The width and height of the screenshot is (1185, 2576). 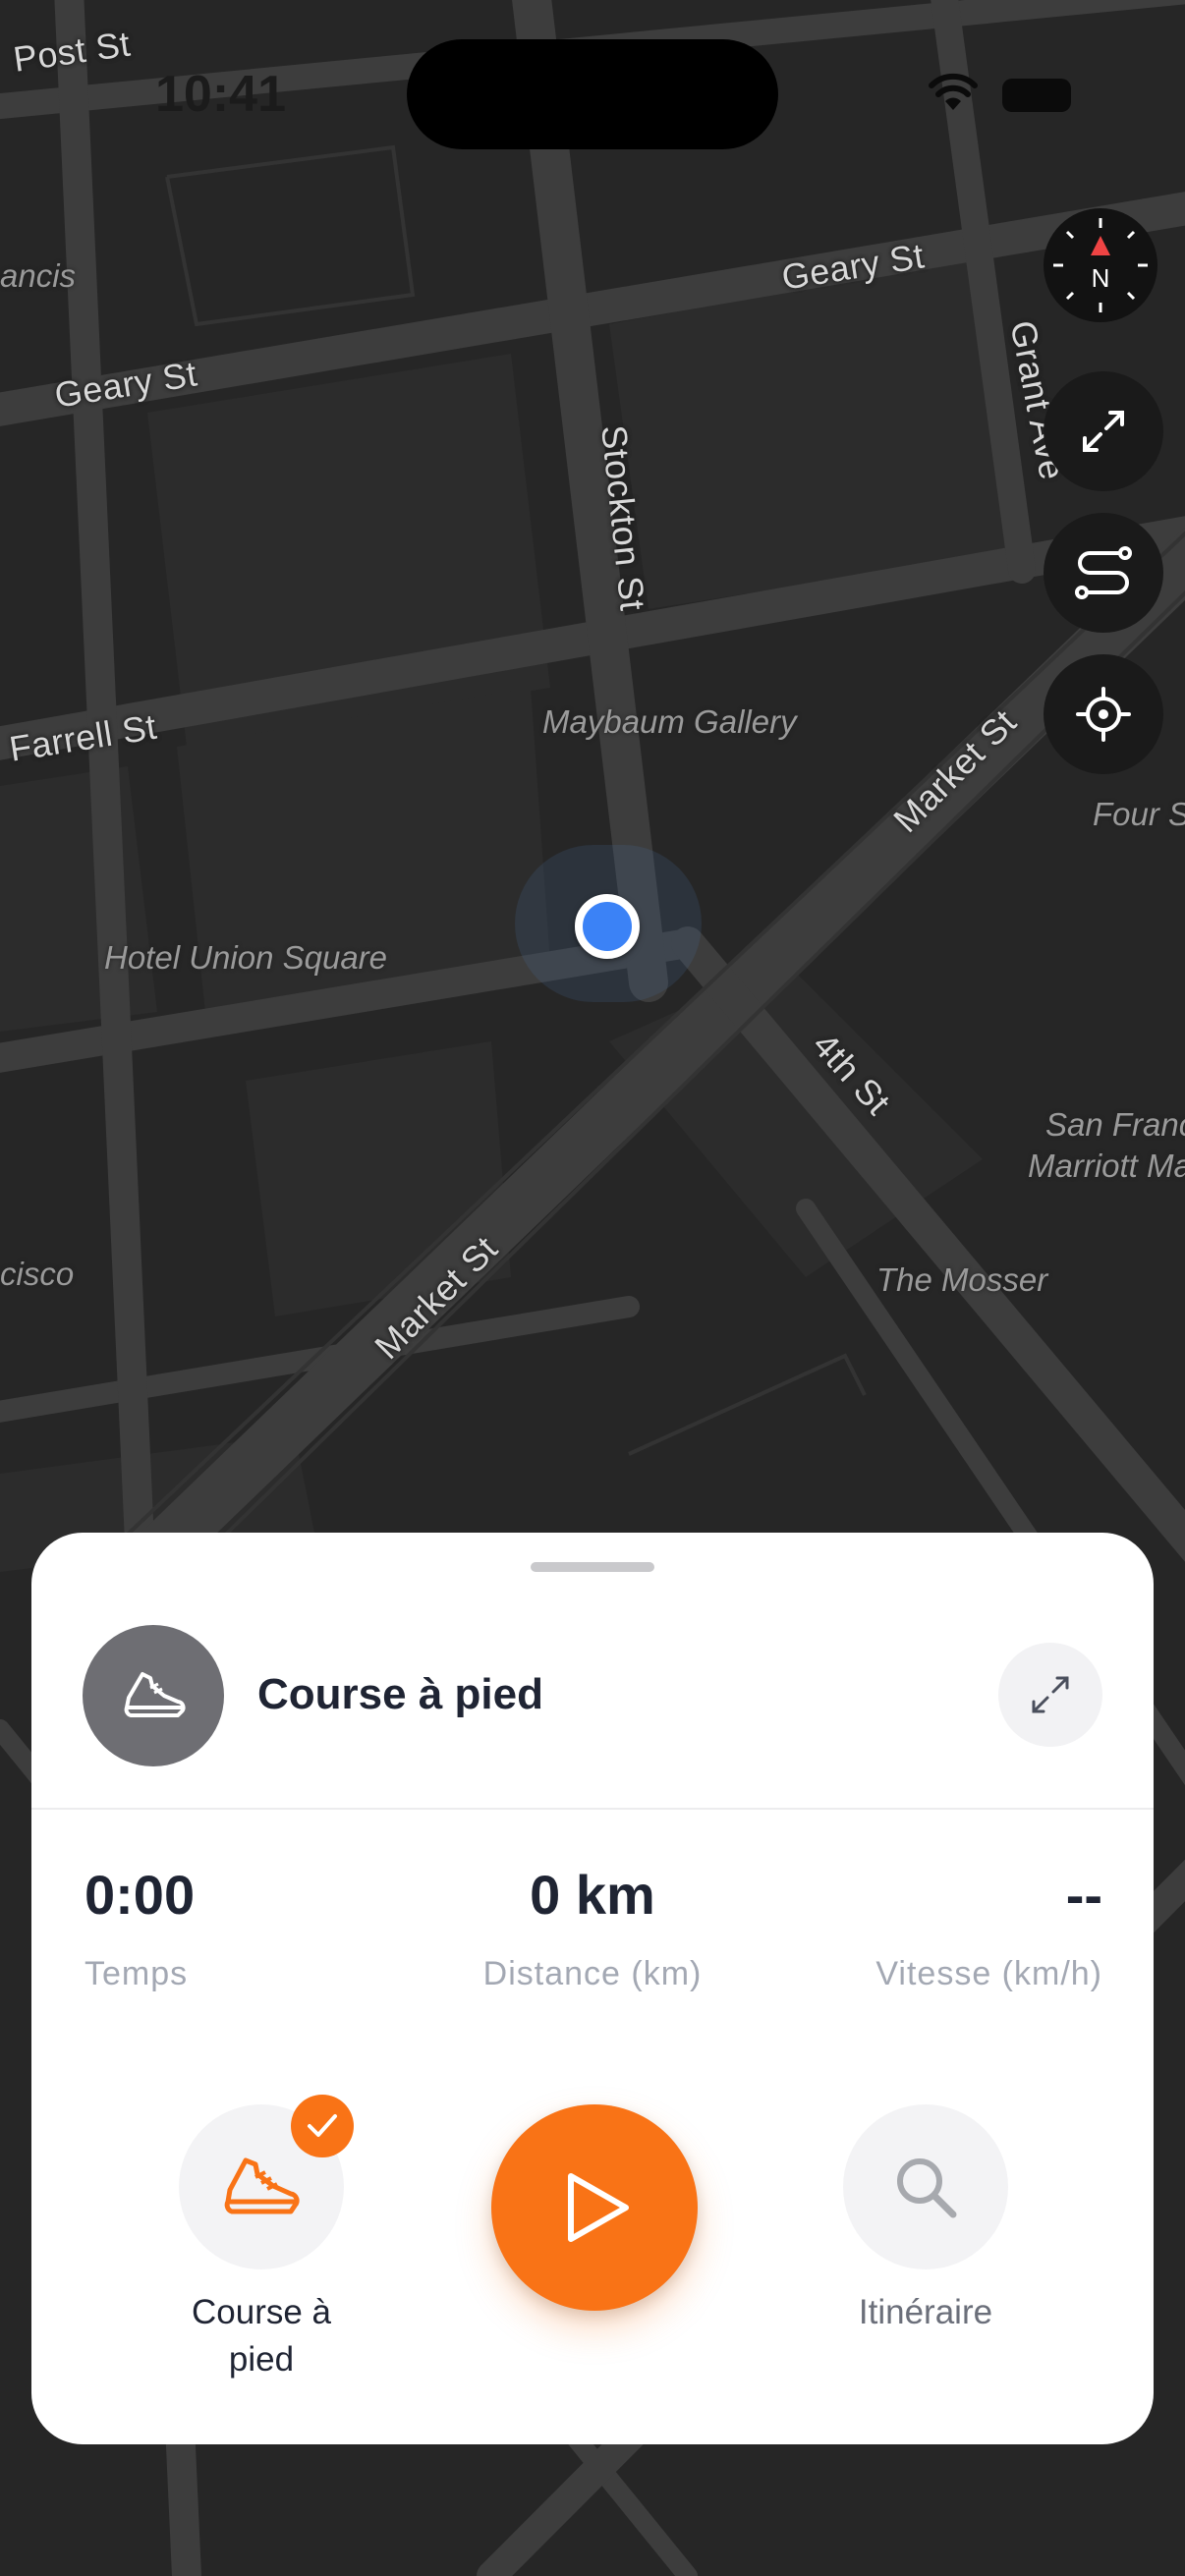 What do you see at coordinates (246, 957) in the screenshot?
I see `poi-label-hotel-union-square: Hotel Union Square` at bounding box center [246, 957].